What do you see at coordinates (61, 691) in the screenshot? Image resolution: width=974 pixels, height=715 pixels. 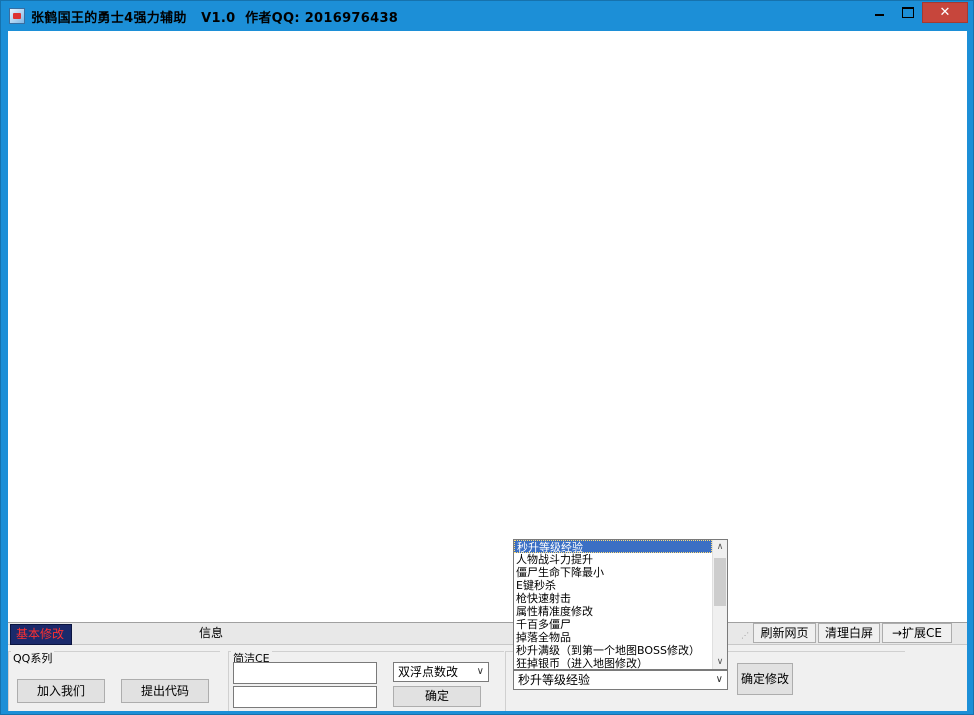 I see `join-us-button: 加入我们` at bounding box center [61, 691].